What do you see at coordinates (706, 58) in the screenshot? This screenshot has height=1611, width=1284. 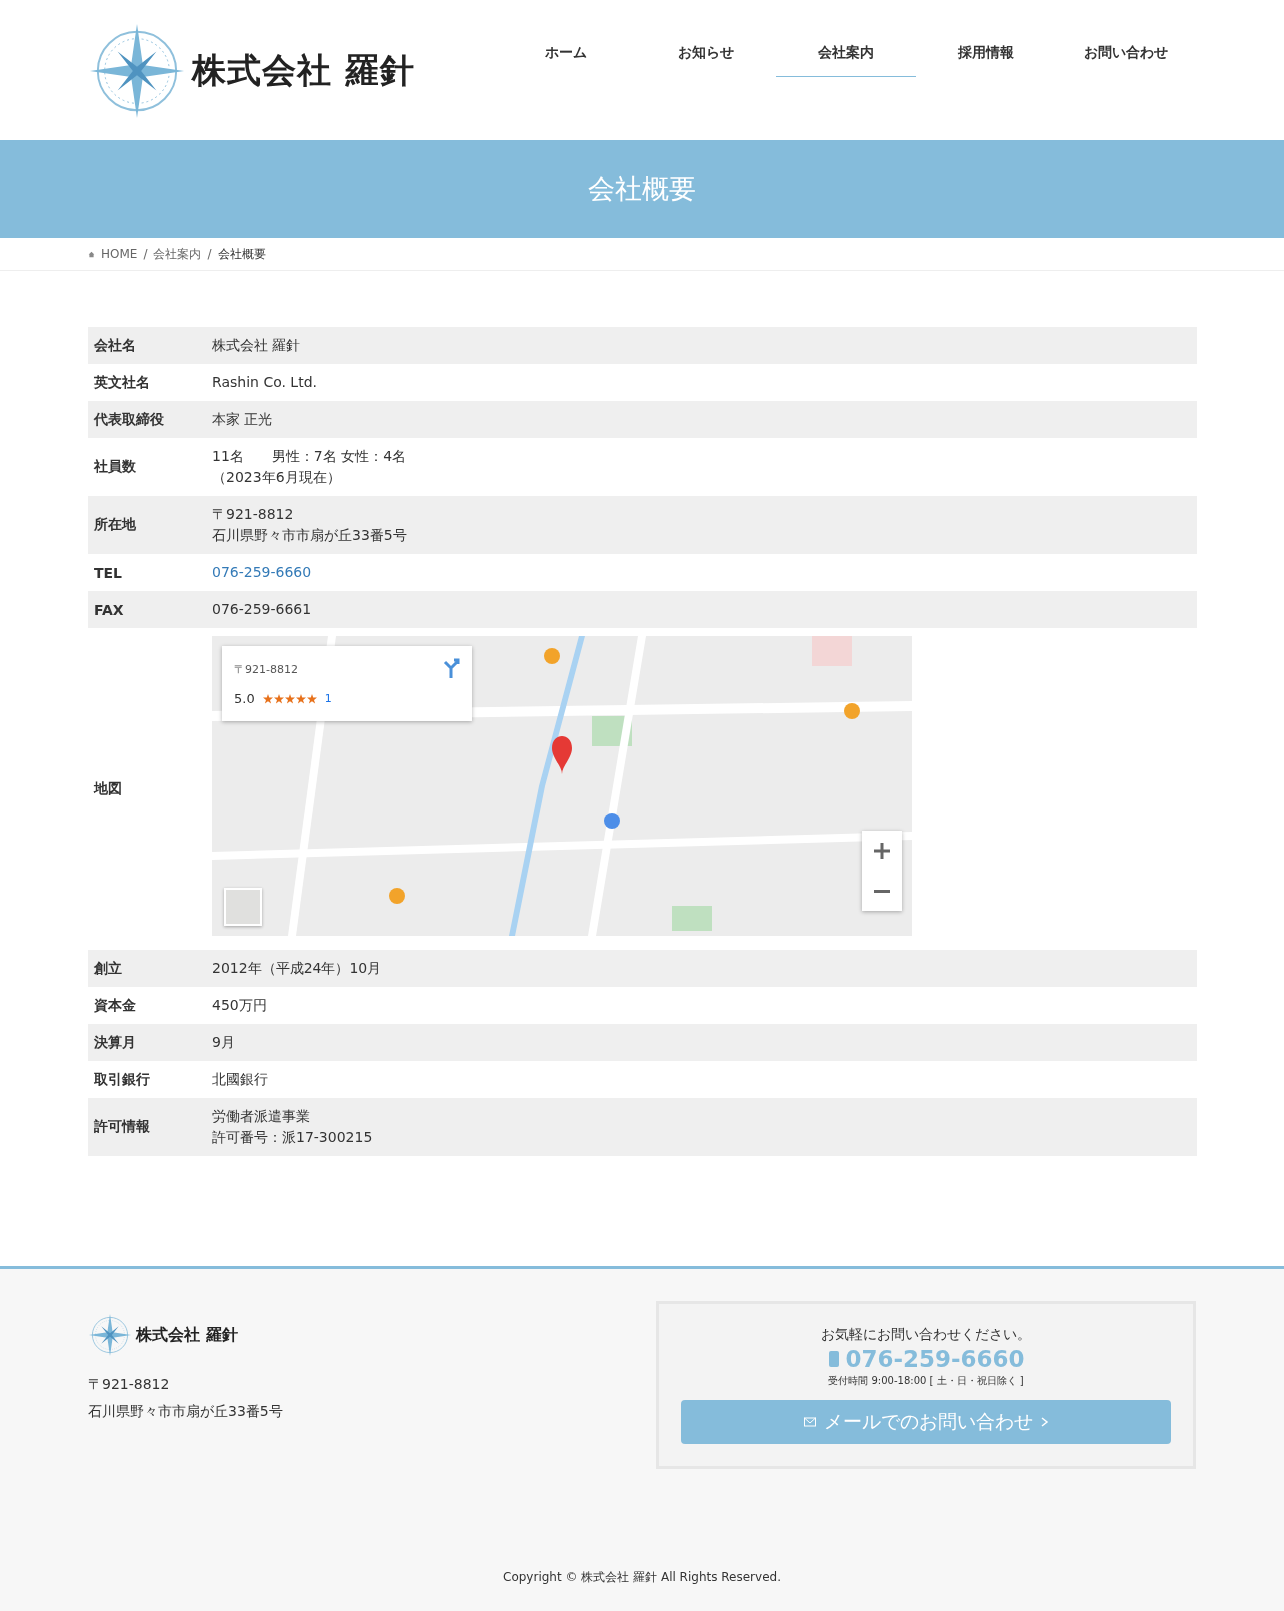 I see `nav-link: お知らせ` at bounding box center [706, 58].